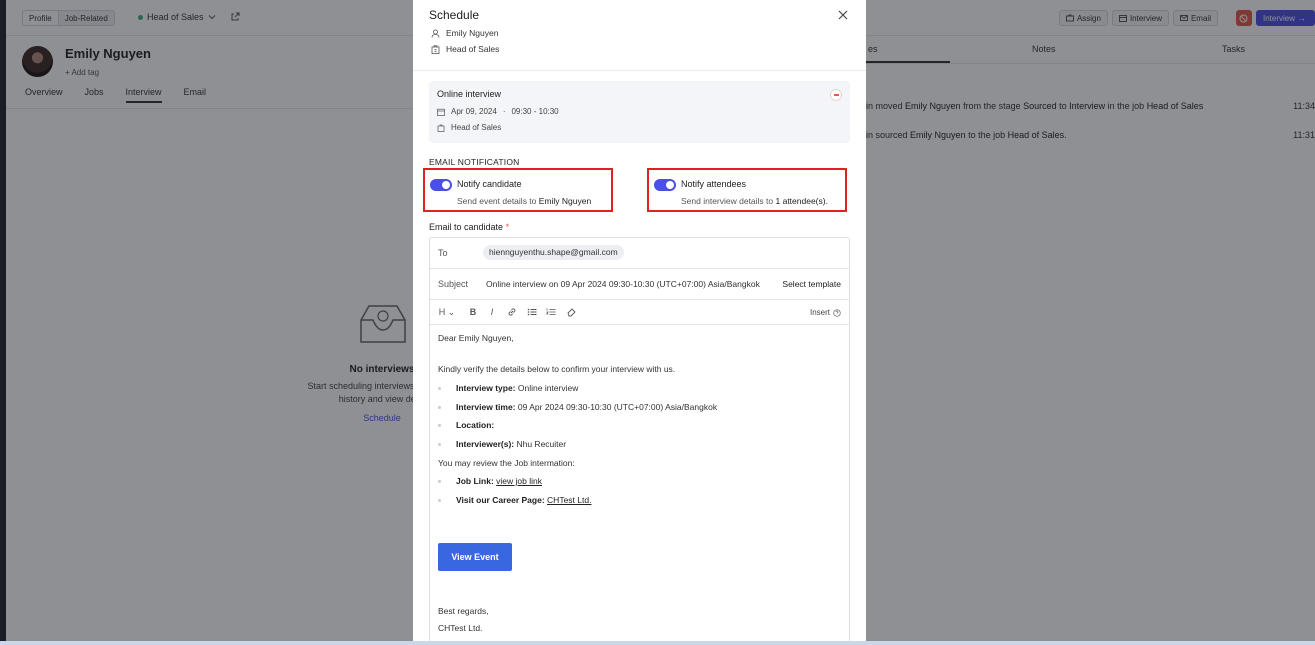  Describe the element at coordinates (837, 312) in the screenshot. I see `help-icon` at that location.